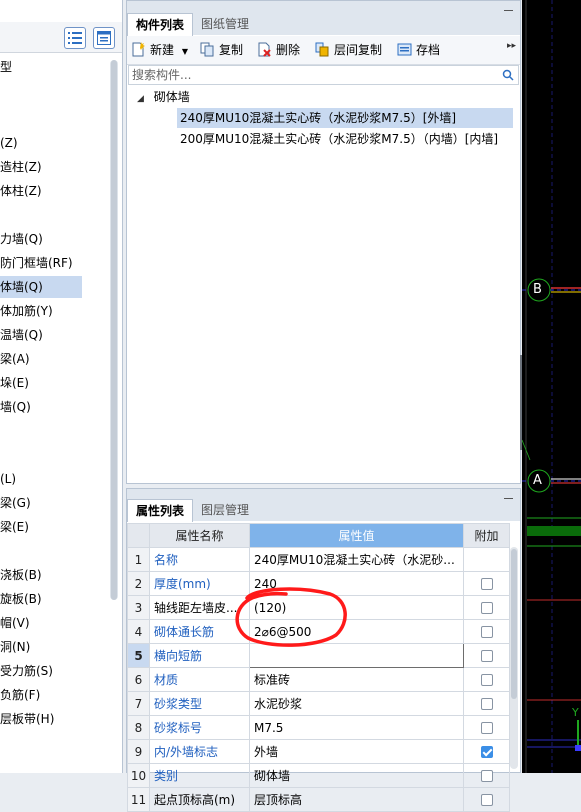  Describe the element at coordinates (318, 118) in the screenshot. I see `tree-item-label: 240厚MU10混凝土实心砖（水泥砂浆M7.5）[外墙]` at that location.